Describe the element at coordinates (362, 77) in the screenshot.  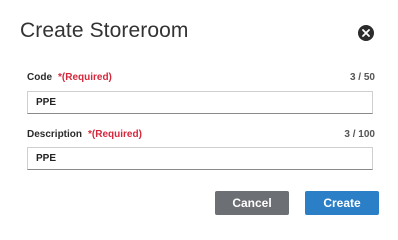
I see `code-char-counter: 3 / 50` at that location.